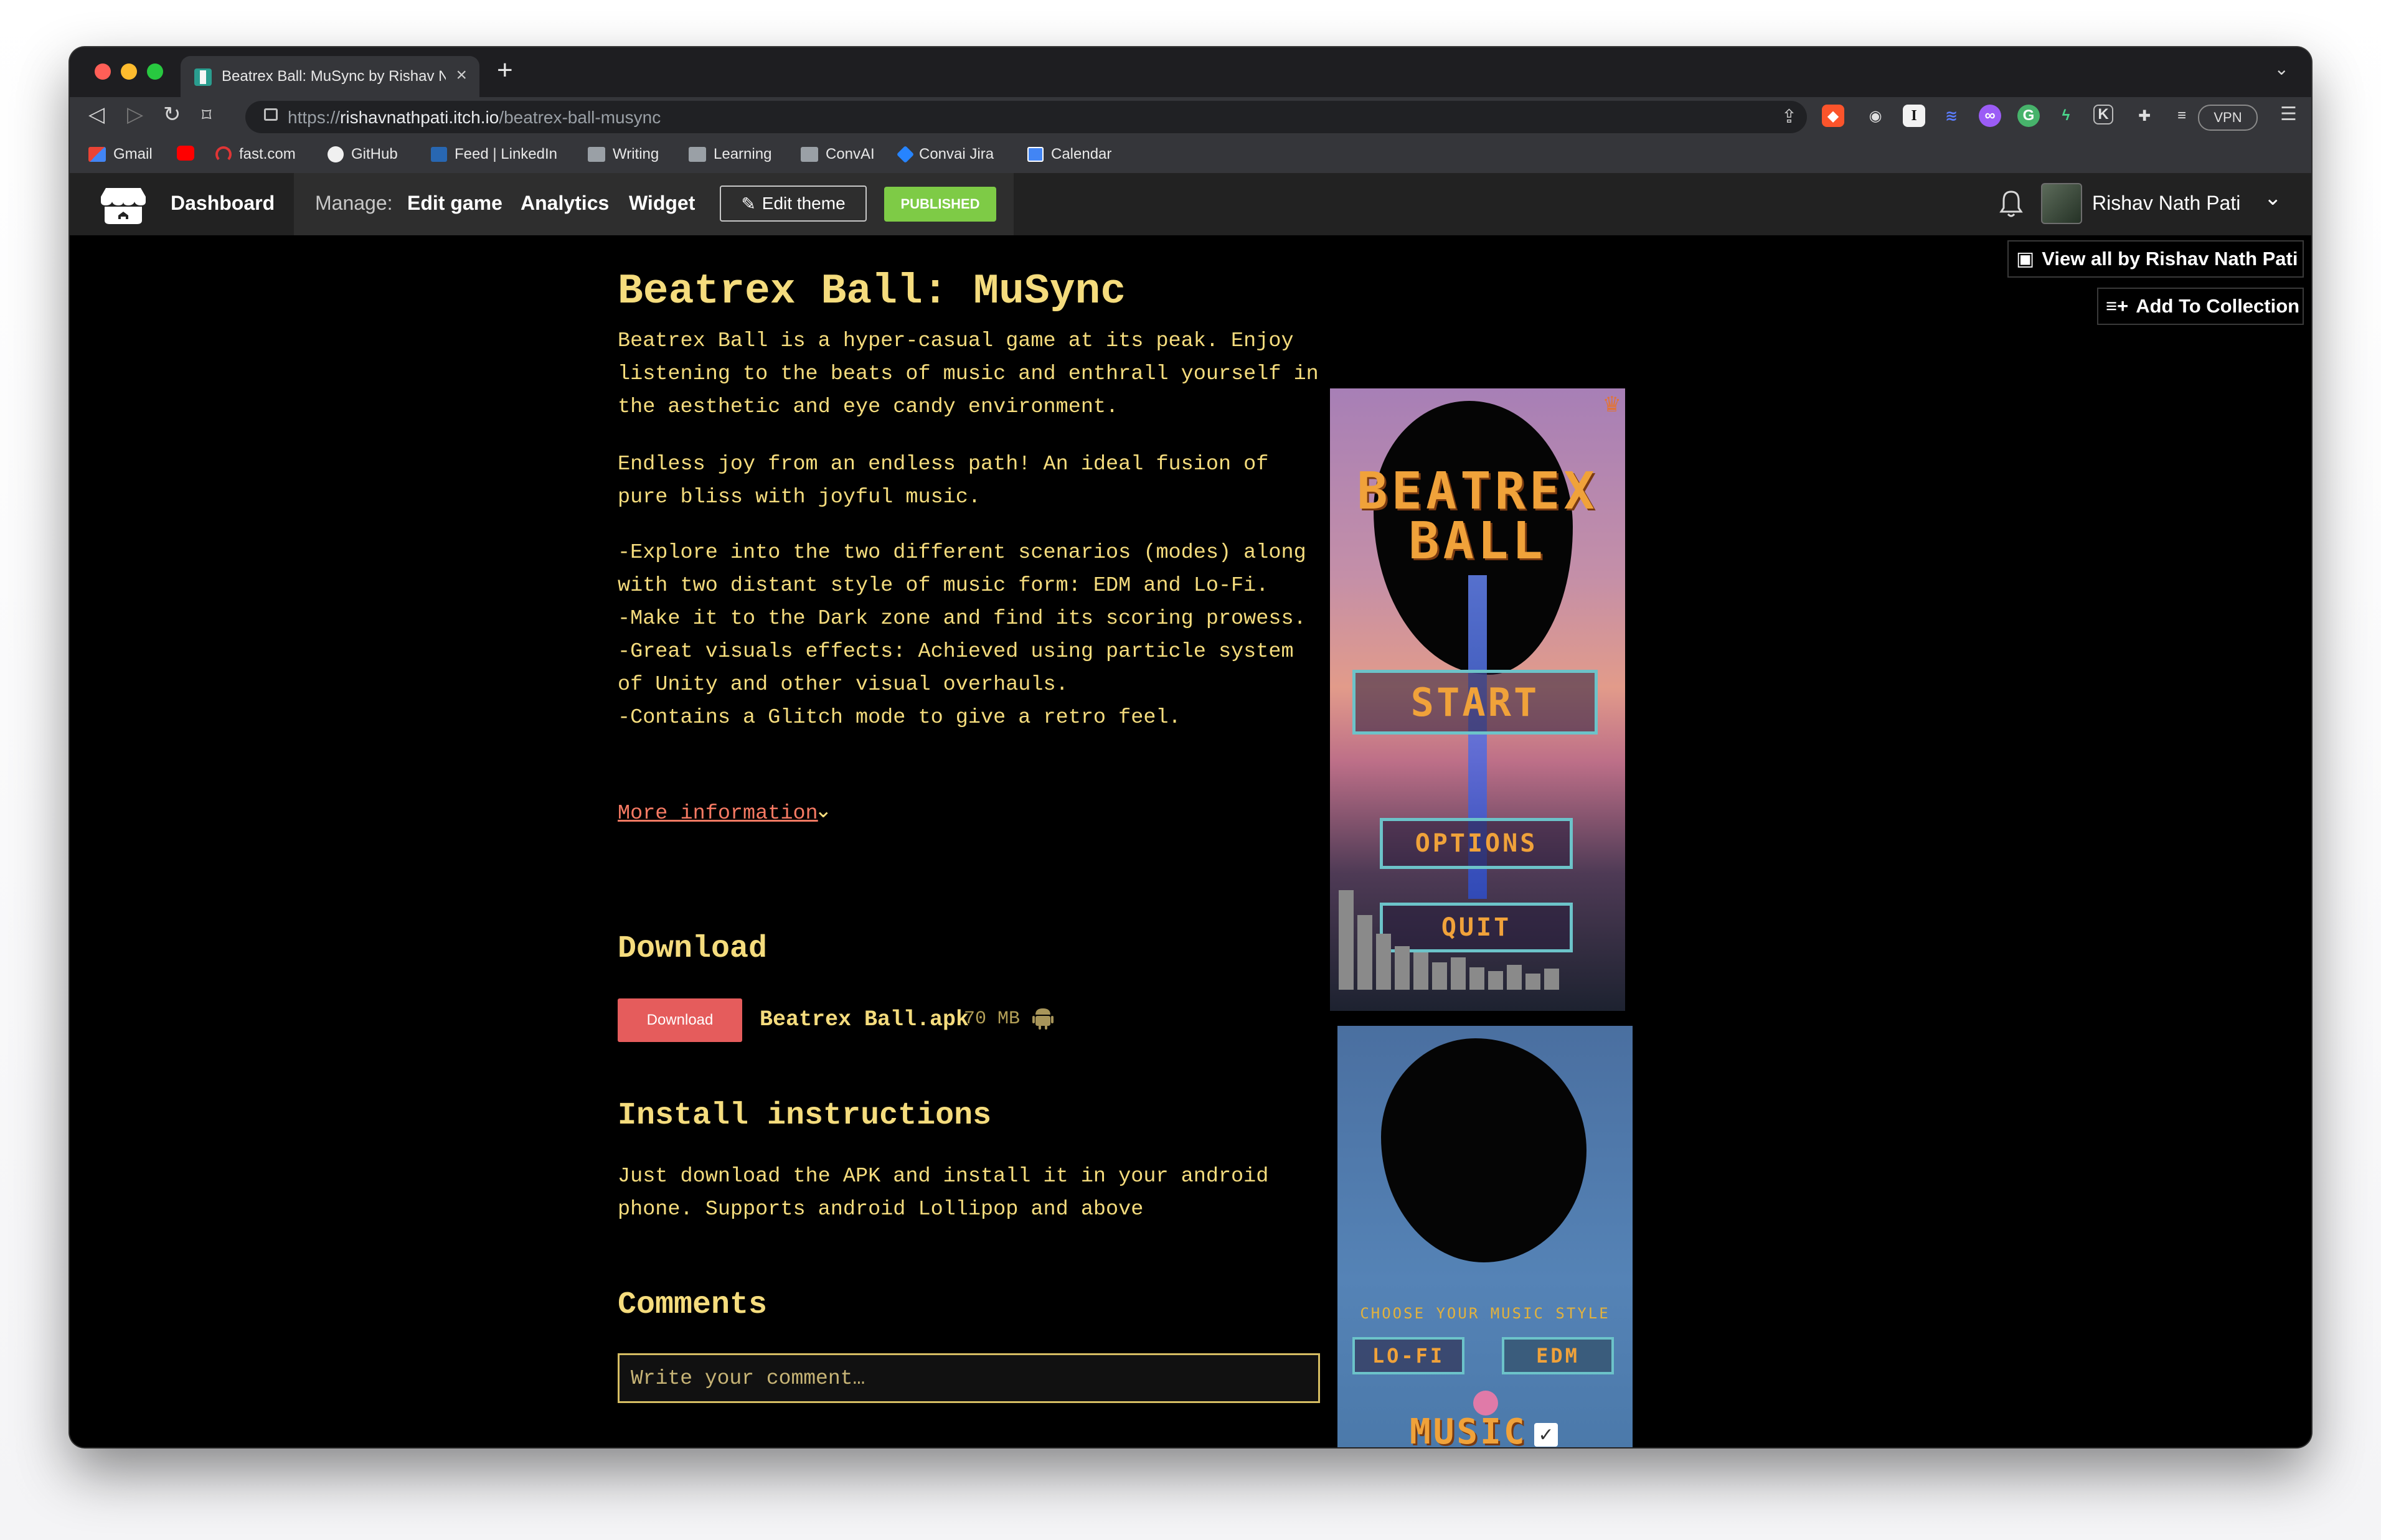 The width and height of the screenshot is (2381, 1540). Describe the element at coordinates (680, 1020) in the screenshot. I see `download-button: Download` at that location.